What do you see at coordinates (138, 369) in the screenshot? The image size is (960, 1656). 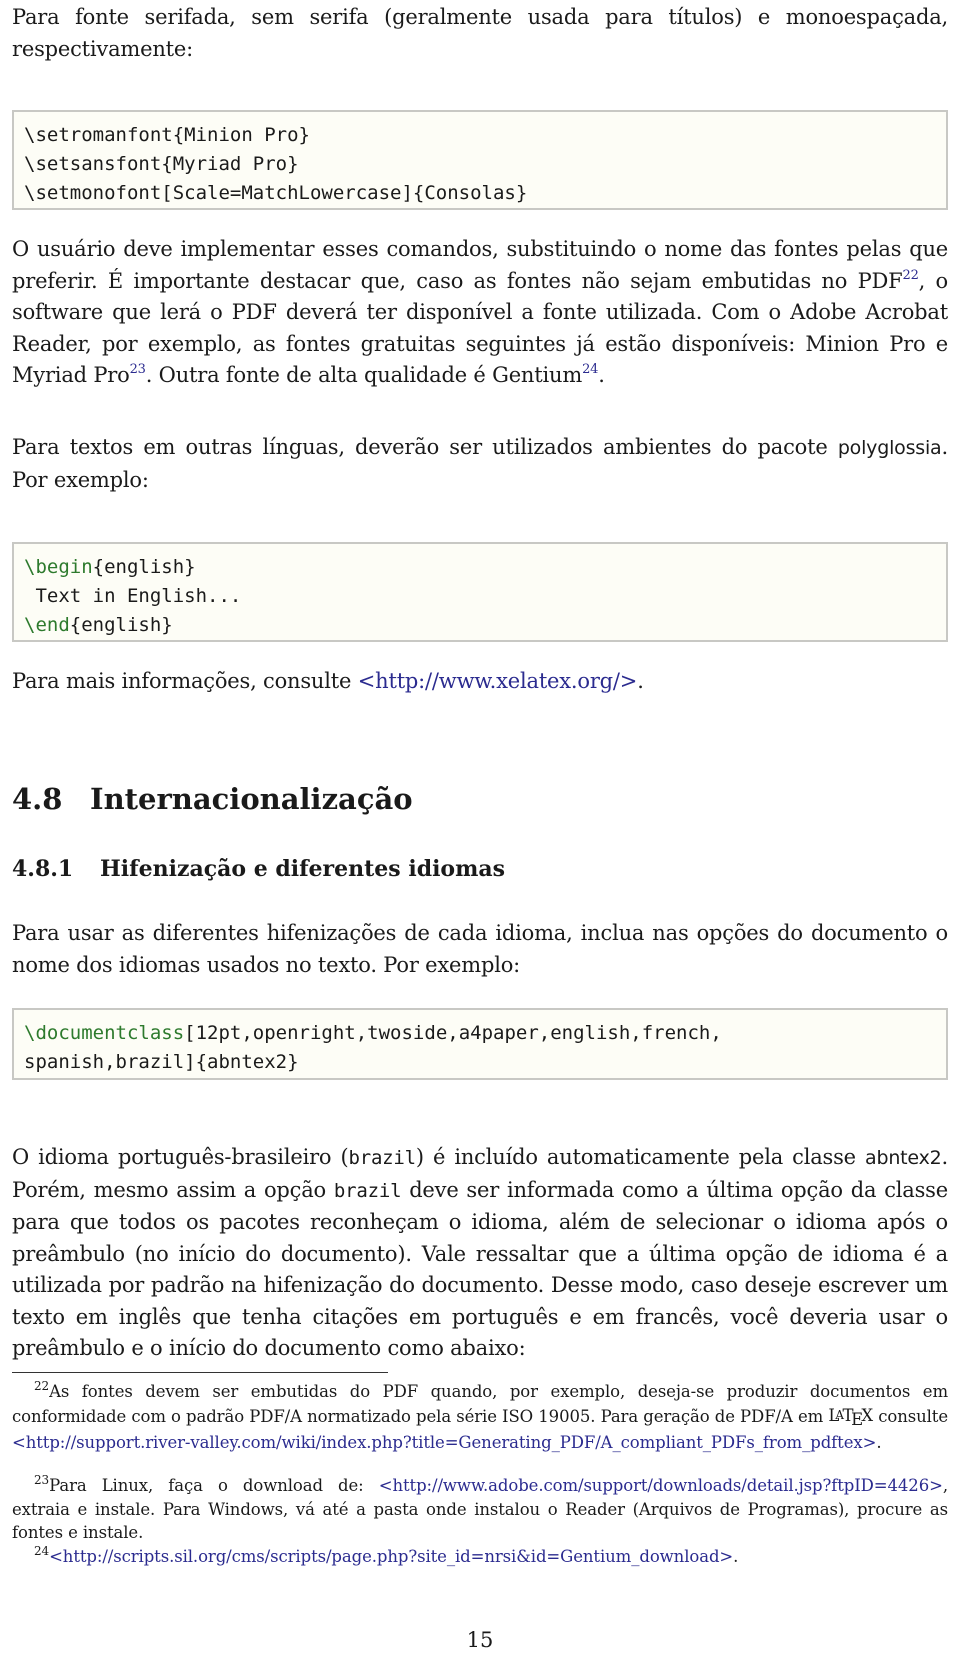 I see `footnote-ref-23: 23` at bounding box center [138, 369].